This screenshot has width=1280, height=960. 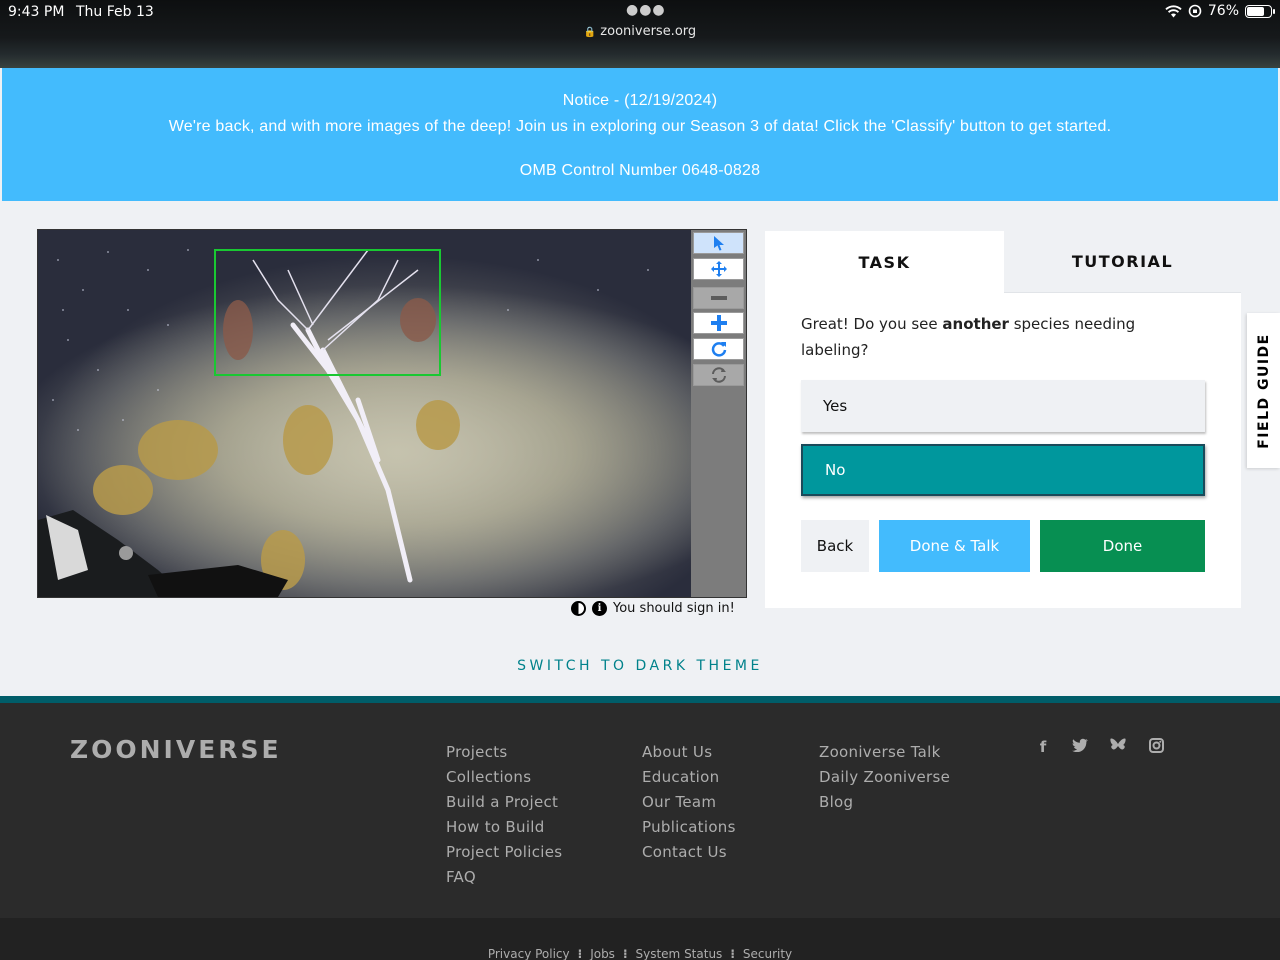 I want to click on instagram-icon, so click(x=1156, y=748).